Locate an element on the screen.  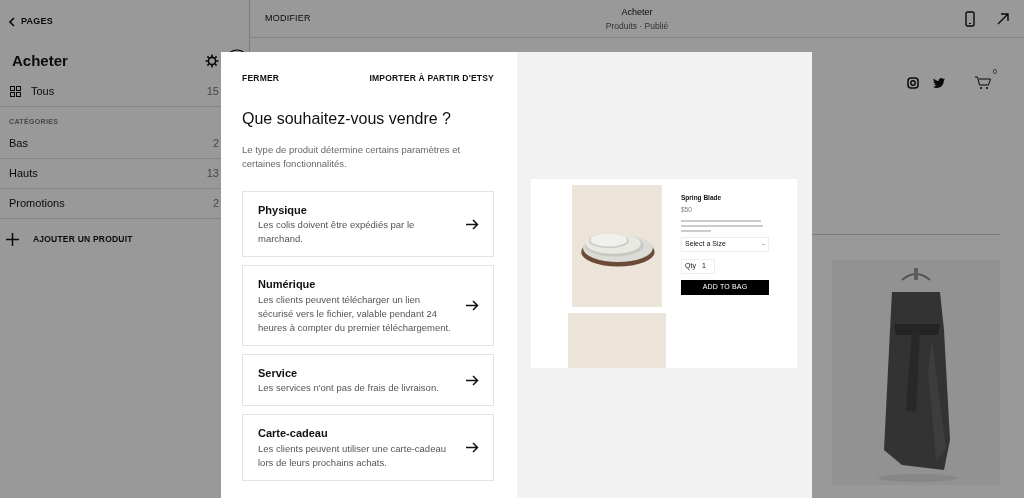
page-subtitle: Produits · Publié is located at coordinates (637, 26).